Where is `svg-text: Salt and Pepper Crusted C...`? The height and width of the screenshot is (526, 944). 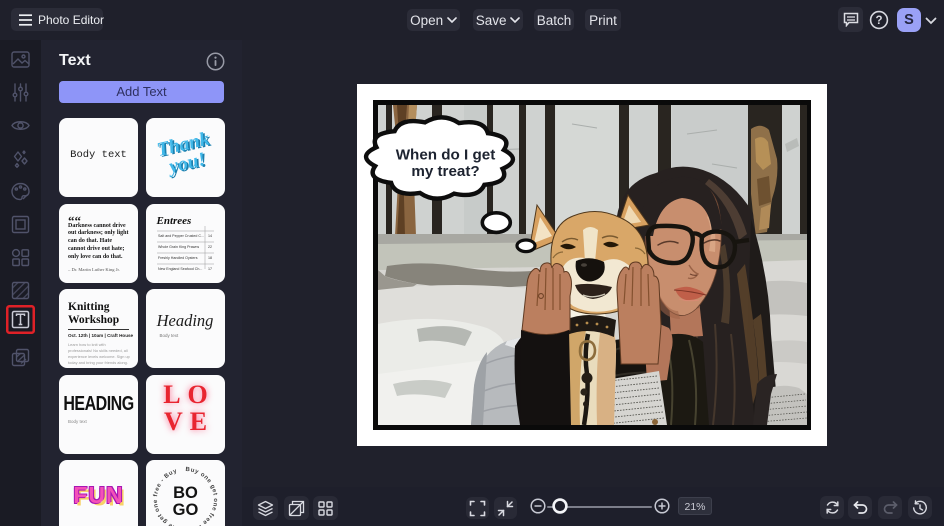 svg-text: Salt and Pepper Crusted C... is located at coordinates (181, 236).